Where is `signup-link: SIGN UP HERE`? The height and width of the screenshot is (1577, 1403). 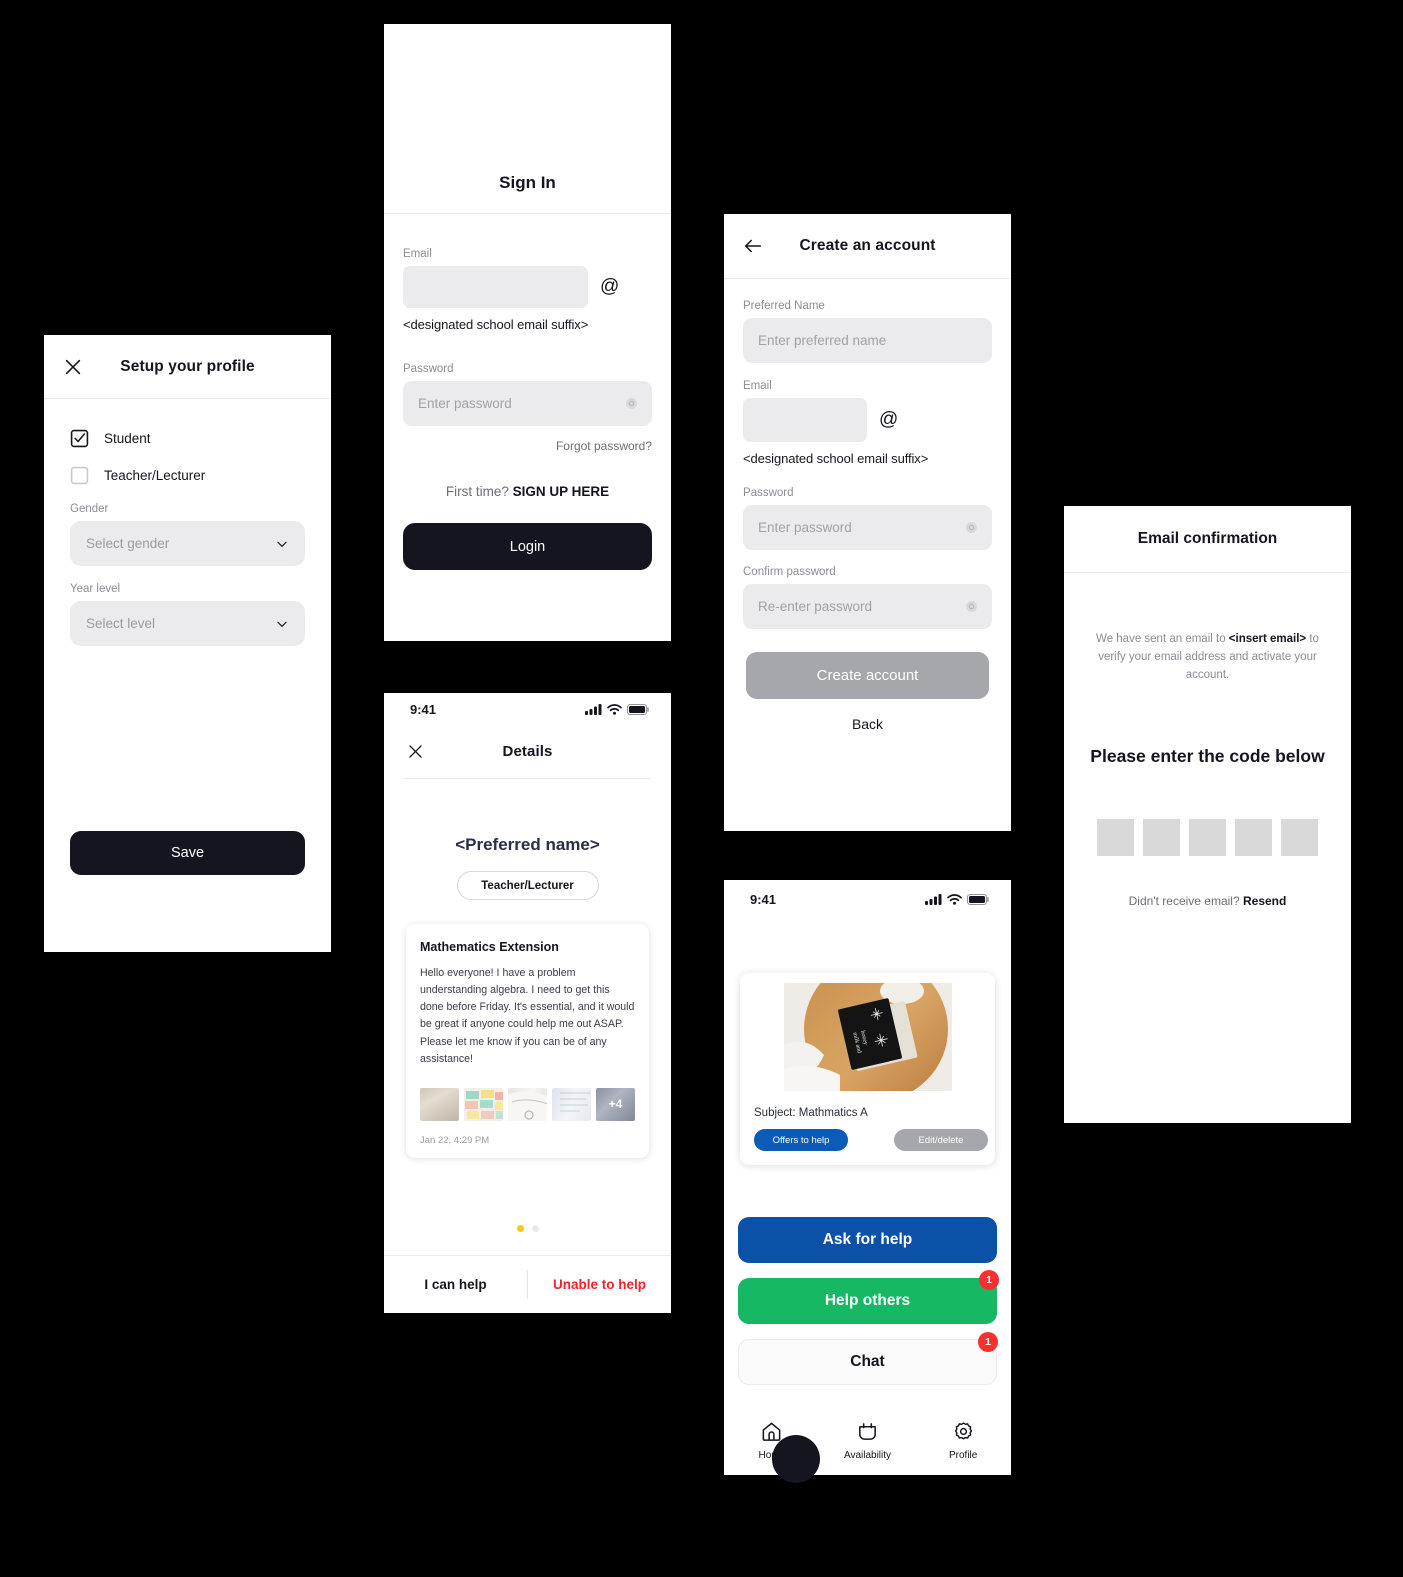
signup-link: SIGN UP HERE is located at coordinates (561, 491).